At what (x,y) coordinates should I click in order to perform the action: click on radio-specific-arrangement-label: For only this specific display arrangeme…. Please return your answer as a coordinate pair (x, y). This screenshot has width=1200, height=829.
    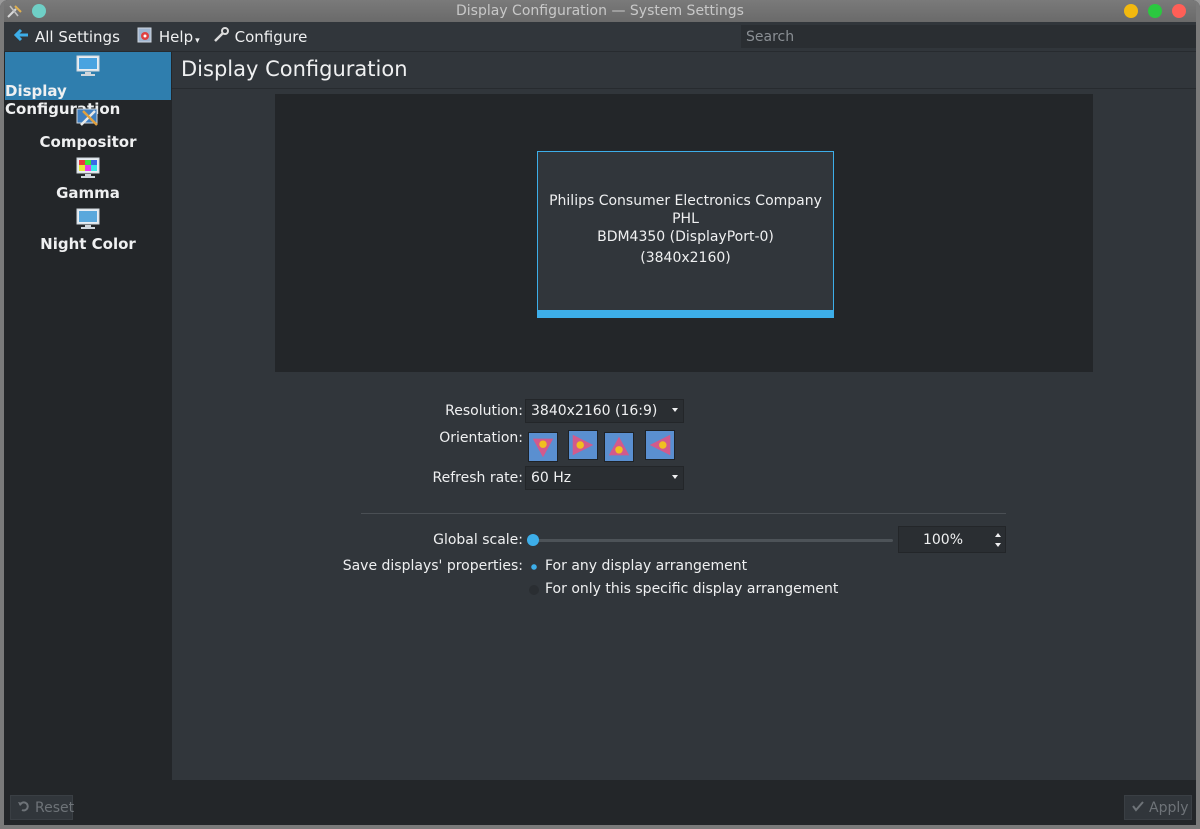
    Looking at the image, I should click on (691, 589).